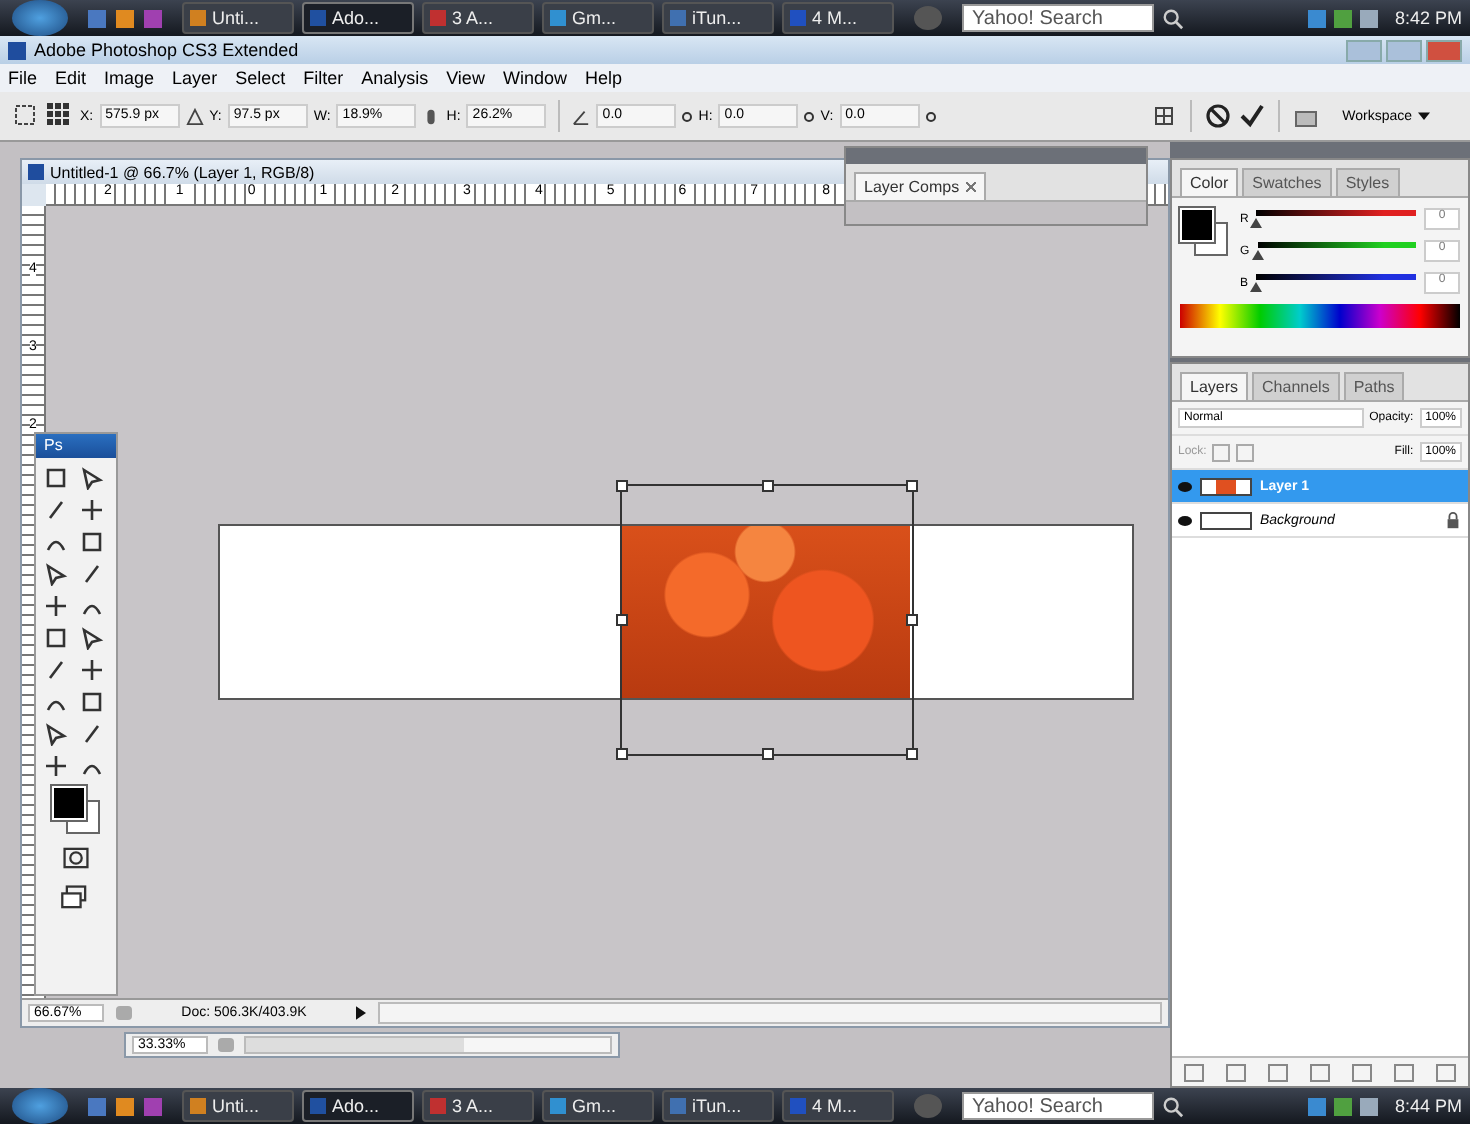  What do you see at coordinates (26, 116) in the screenshot?
I see `selection-tool-icon` at bounding box center [26, 116].